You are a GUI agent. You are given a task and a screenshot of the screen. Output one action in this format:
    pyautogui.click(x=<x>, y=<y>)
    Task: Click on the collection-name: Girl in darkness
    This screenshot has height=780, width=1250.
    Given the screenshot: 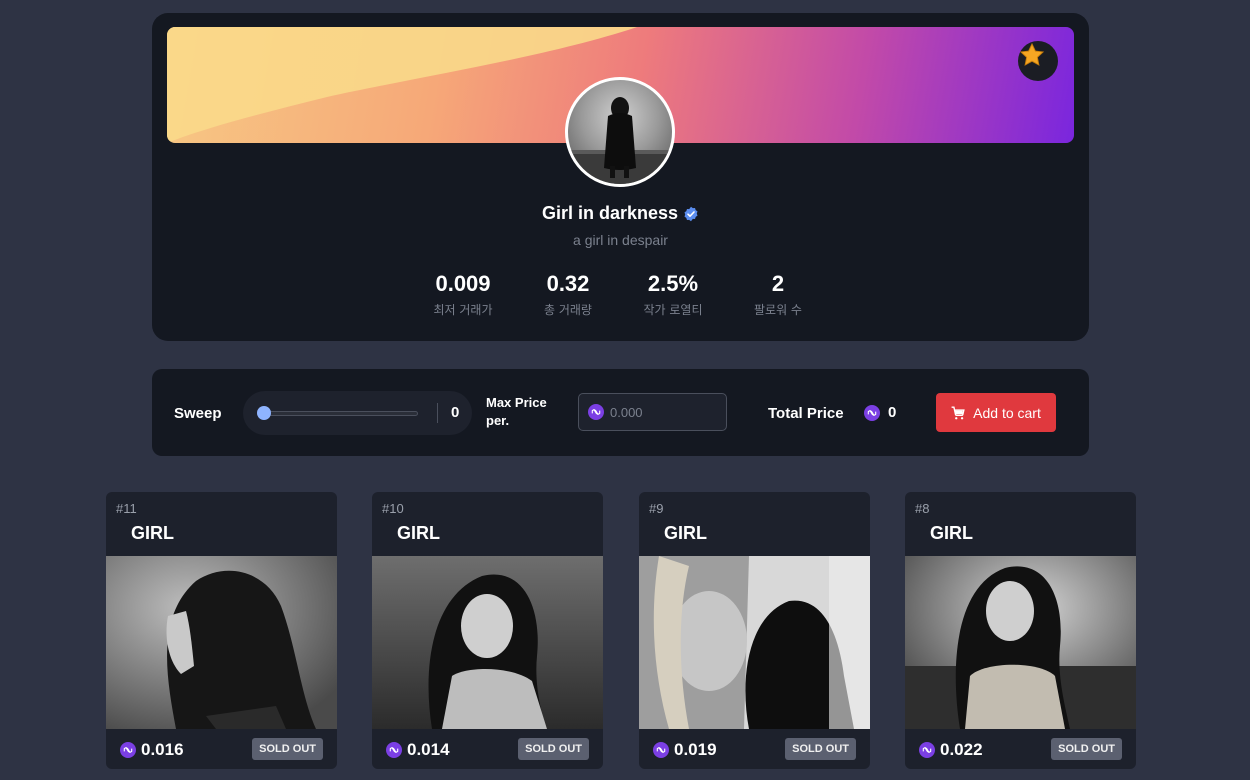 What is the action you would take?
    pyautogui.click(x=620, y=213)
    